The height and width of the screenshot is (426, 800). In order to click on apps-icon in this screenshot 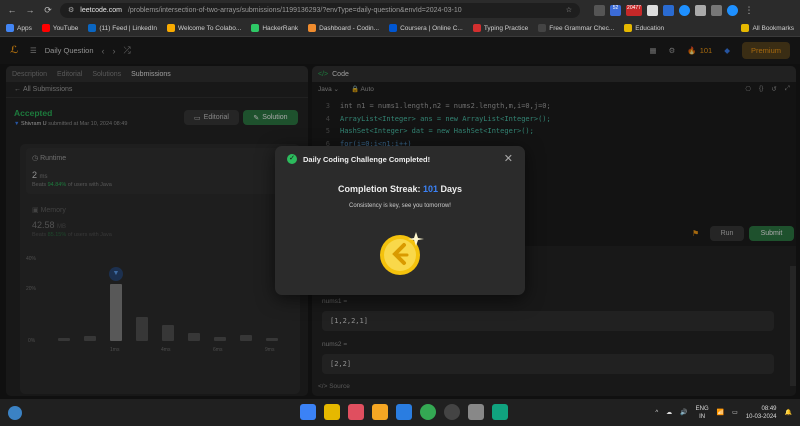, I will do `click(10, 28)`.